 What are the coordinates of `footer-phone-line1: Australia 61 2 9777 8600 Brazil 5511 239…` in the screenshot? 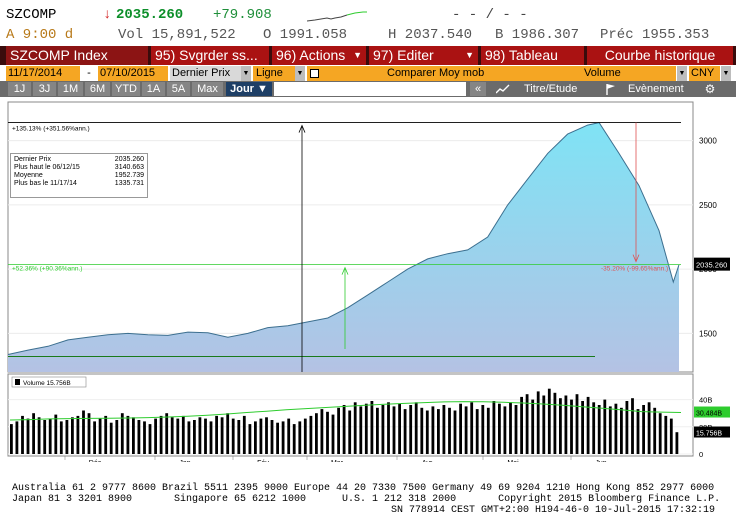 It's located at (363, 488).